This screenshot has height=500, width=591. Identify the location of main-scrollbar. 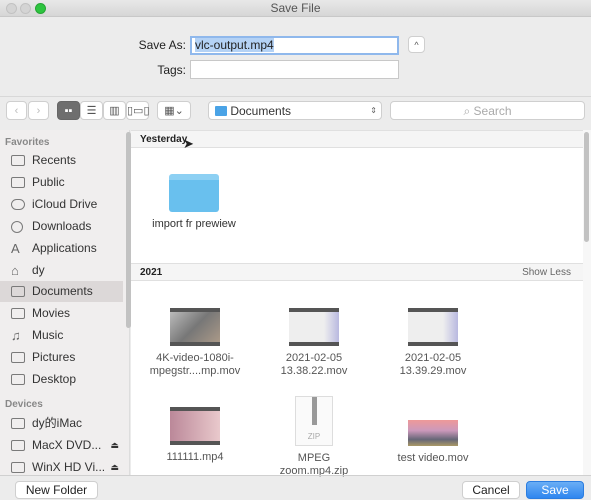
(586, 187).